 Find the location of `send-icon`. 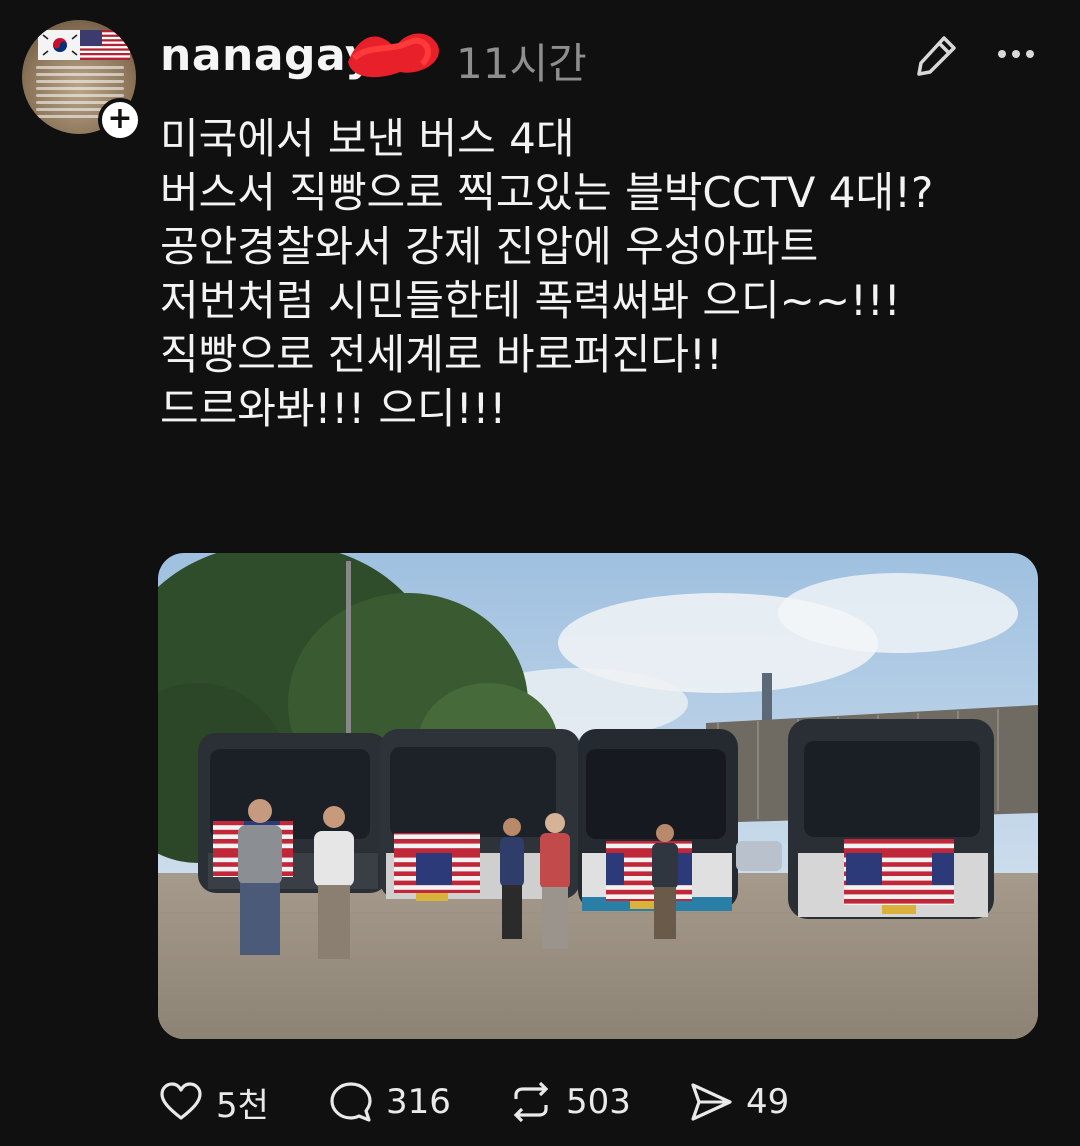

send-icon is located at coordinates (711, 1102).